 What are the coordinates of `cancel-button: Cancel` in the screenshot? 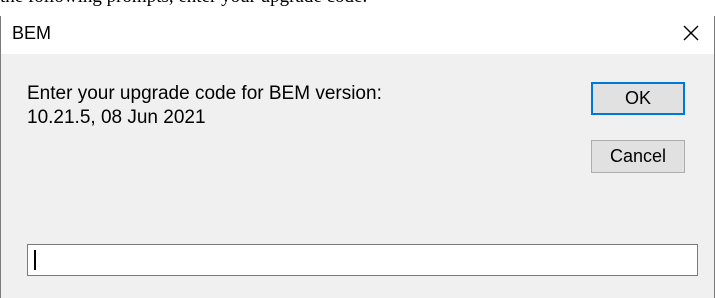 It's located at (638, 156).